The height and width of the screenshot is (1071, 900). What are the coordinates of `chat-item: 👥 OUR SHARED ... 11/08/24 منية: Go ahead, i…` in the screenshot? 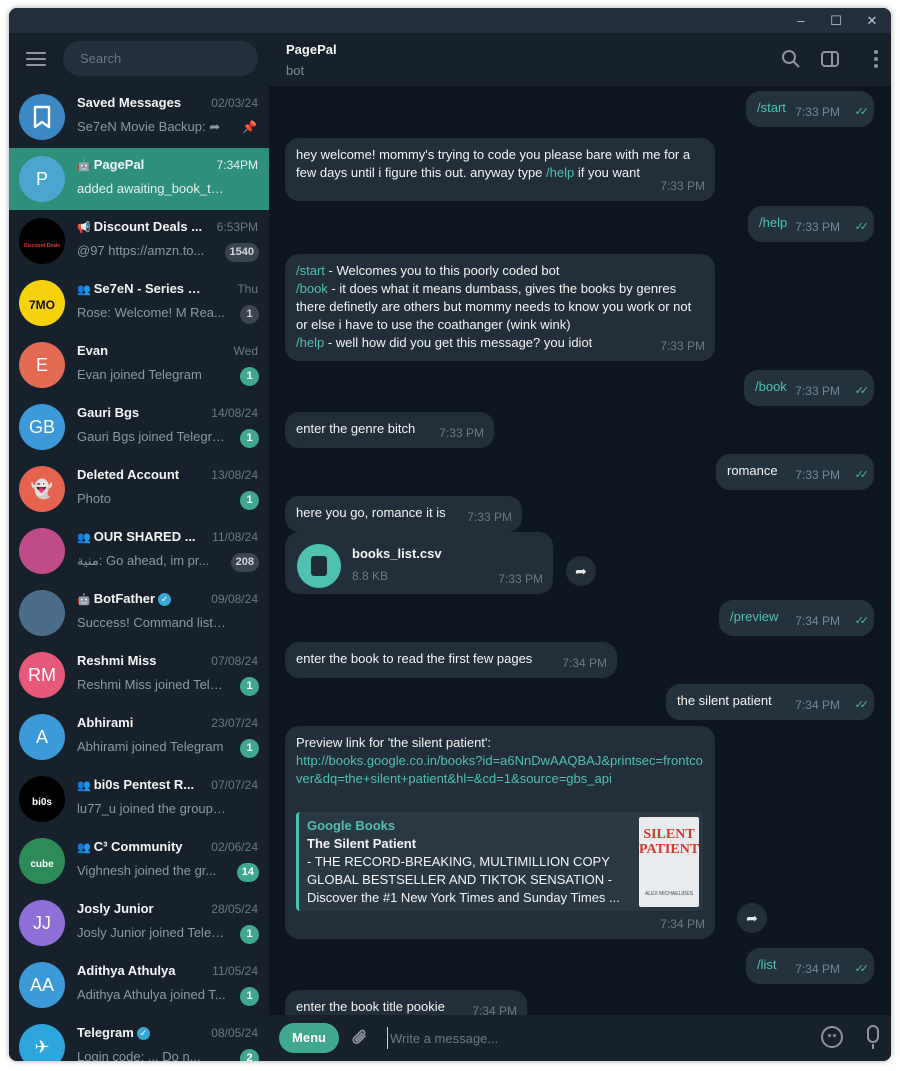 It's located at (139, 551).